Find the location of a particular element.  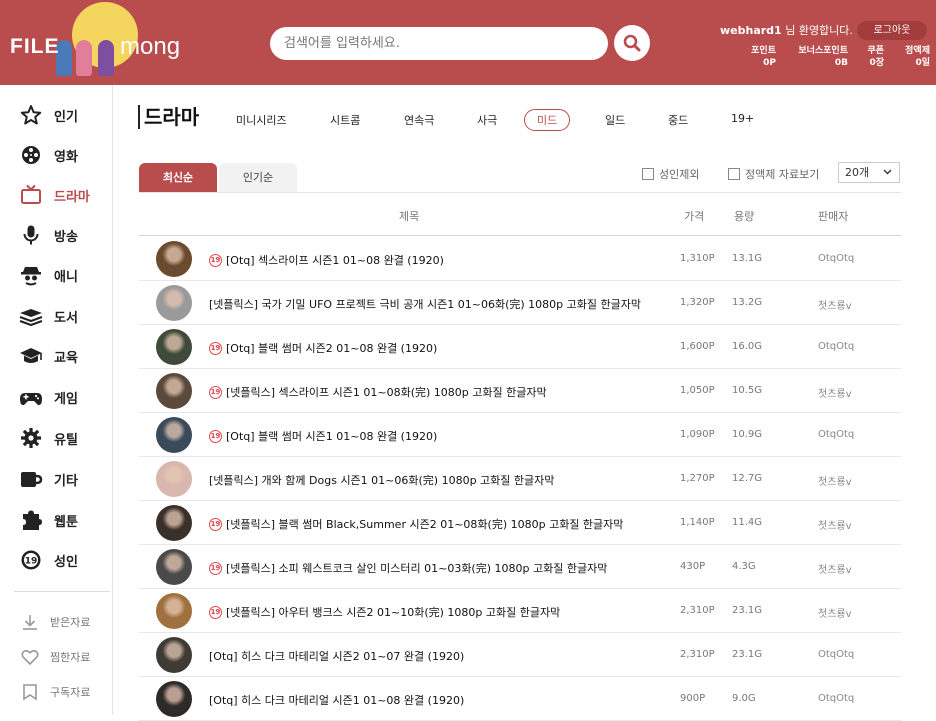

row-title-text: [Otq] 섹스라이프 시즌1 01~08 완결 (1920) is located at coordinates (335, 260).